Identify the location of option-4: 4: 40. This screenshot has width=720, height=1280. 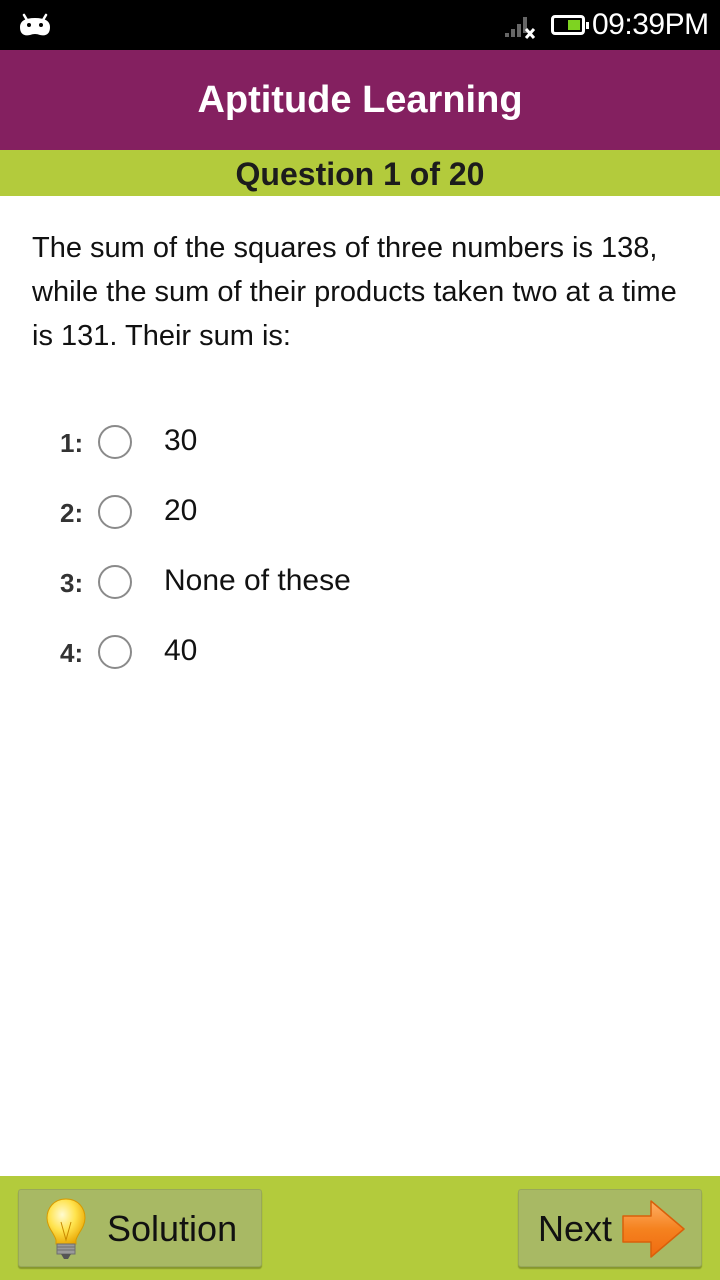
(360, 653).